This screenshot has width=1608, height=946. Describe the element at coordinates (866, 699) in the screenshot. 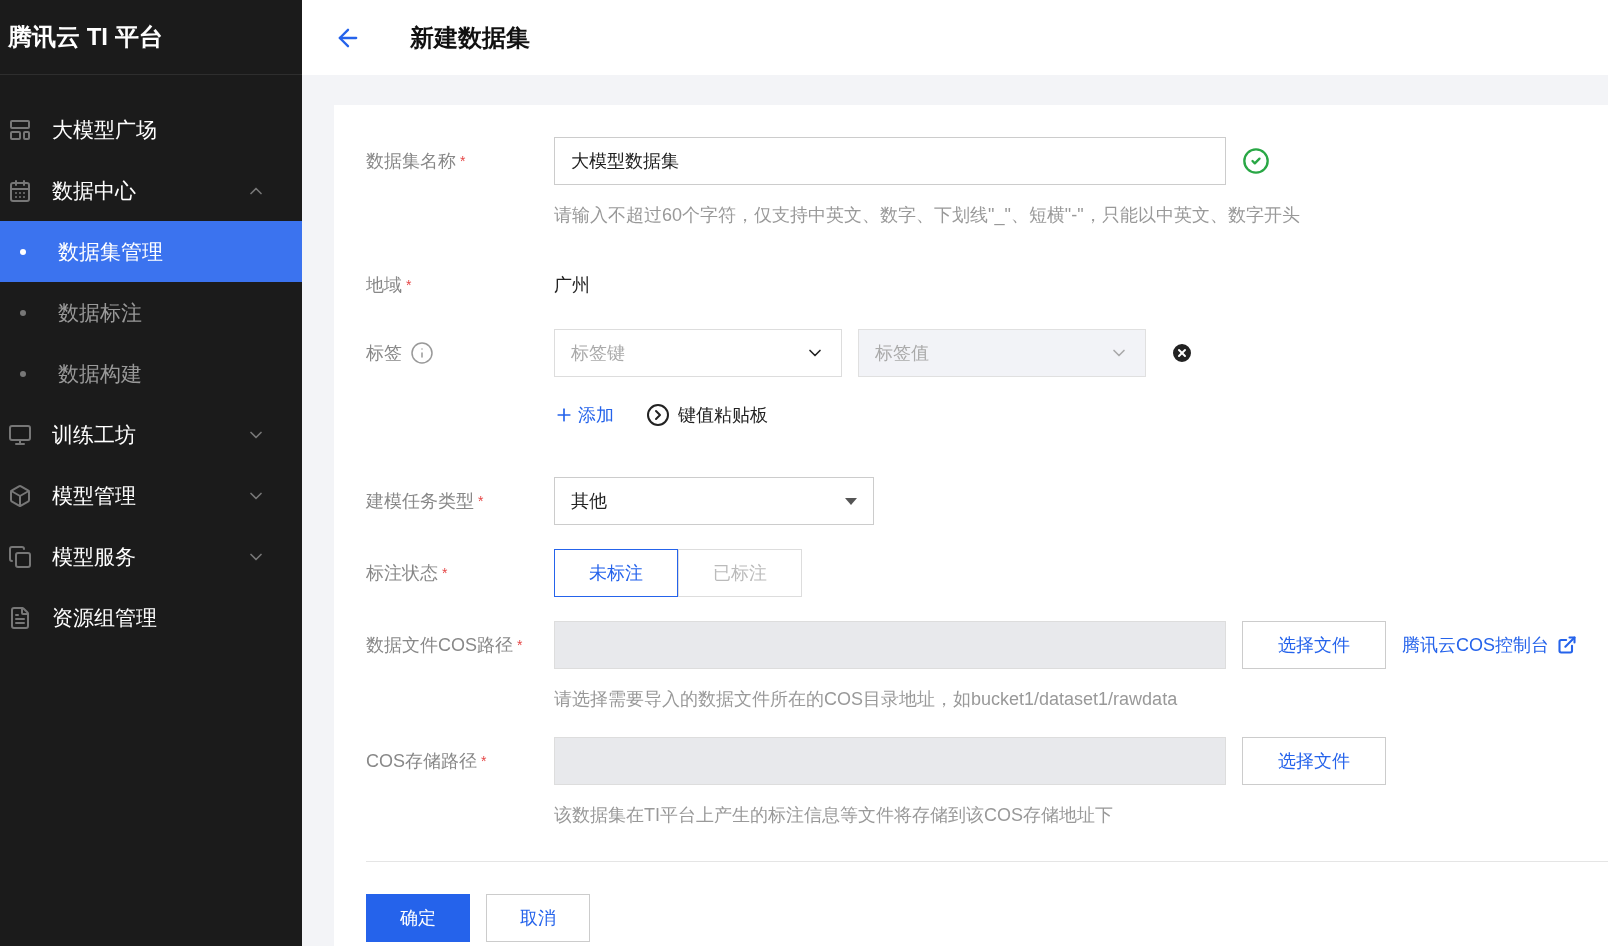

I see `hint-text: 请选择需要导入的数据文件所在的COS目录地址，如bucket1/dataset1/rawdata` at that location.